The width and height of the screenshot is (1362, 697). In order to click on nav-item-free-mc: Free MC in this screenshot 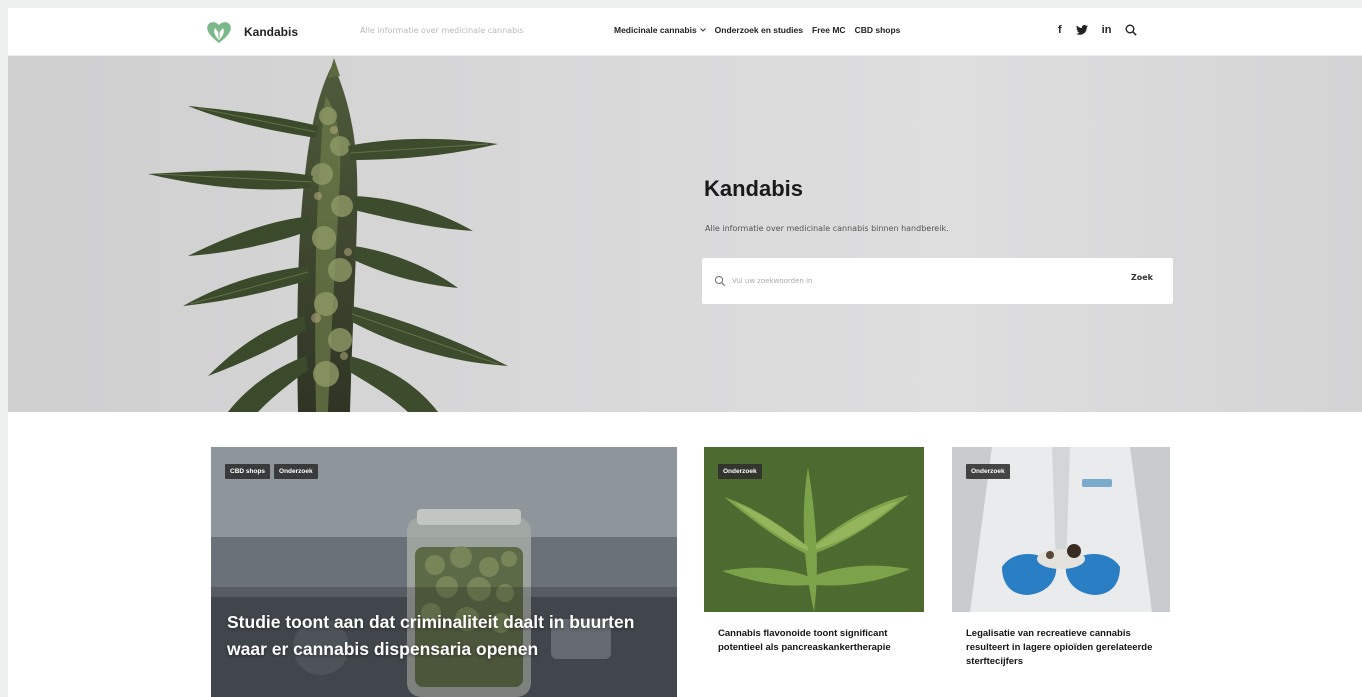, I will do `click(829, 30)`.